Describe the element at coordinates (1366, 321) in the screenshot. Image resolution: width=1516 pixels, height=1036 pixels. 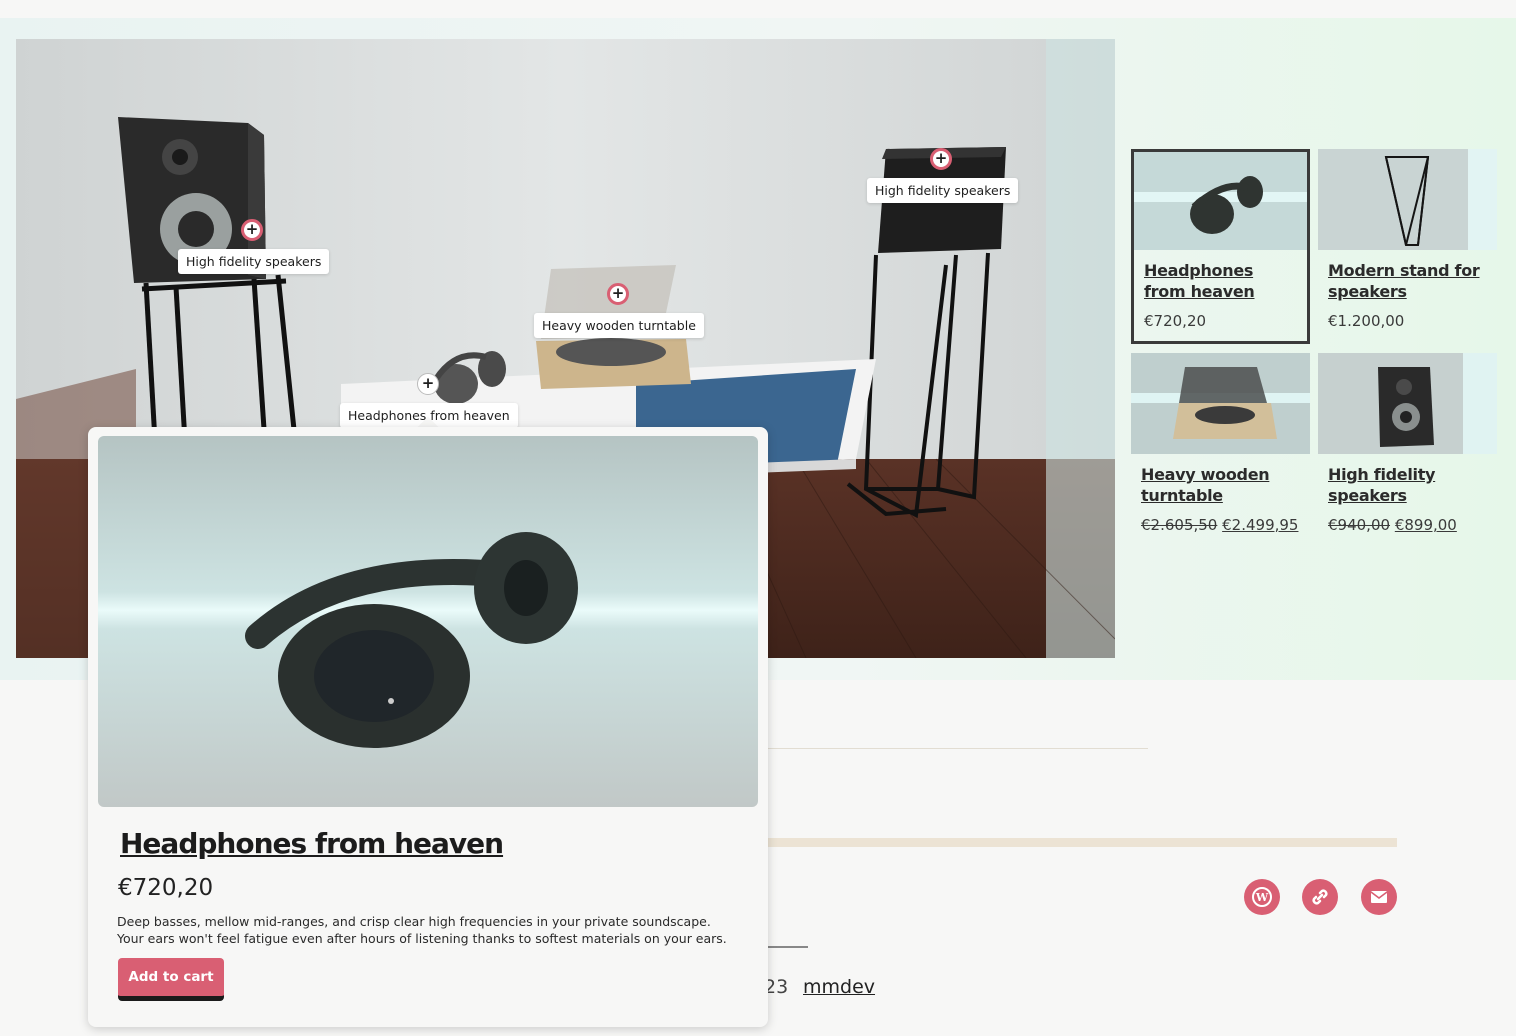
I see `product-price: €1.200,00` at that location.